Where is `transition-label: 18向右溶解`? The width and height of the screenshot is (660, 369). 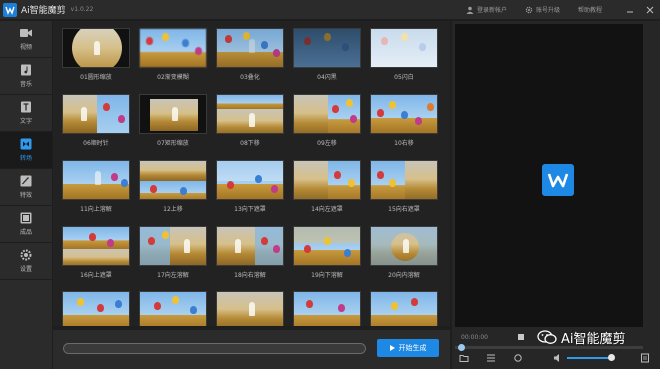
transition-label: 18向右溶解 is located at coordinates (250, 275).